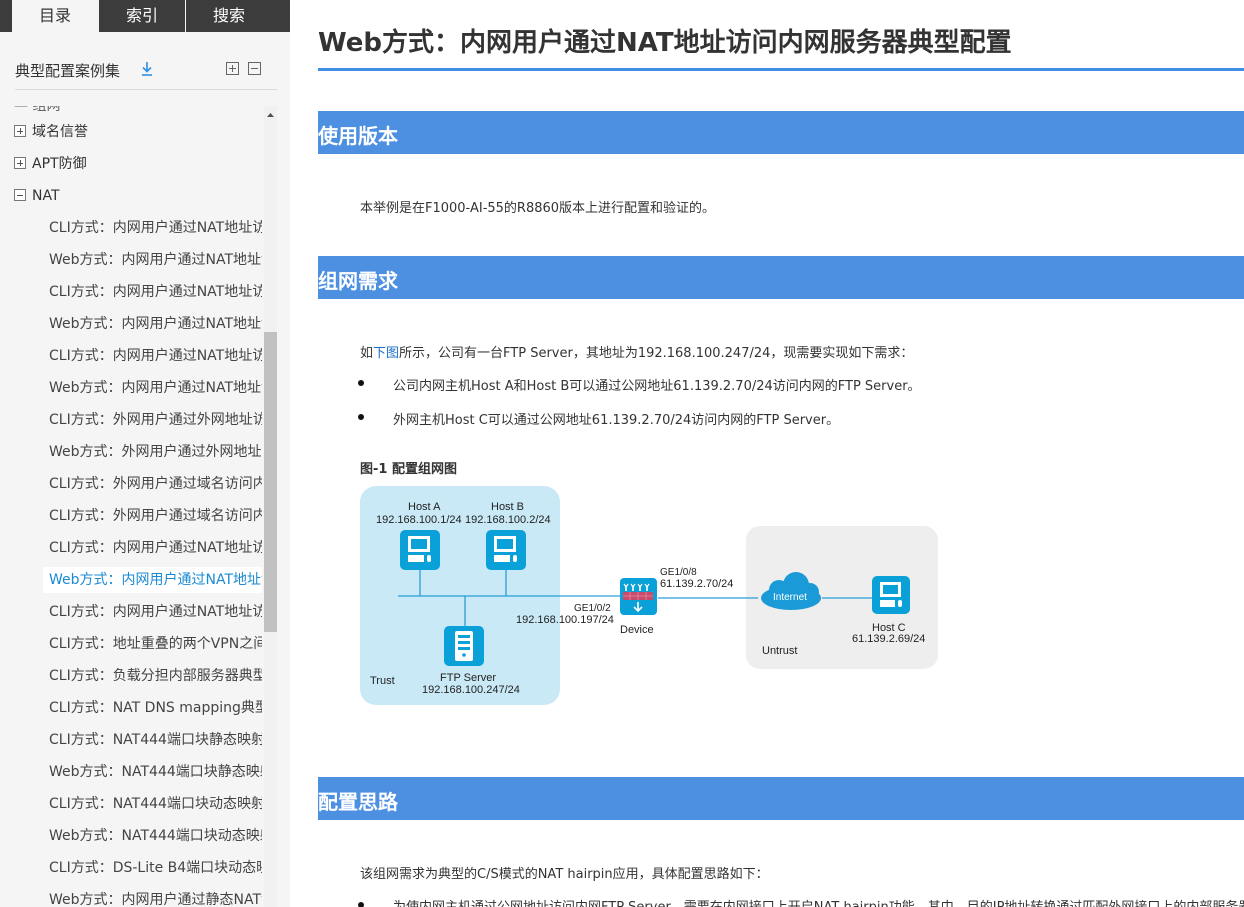 This screenshot has height=907, width=1244. Describe the element at coordinates (888, 639) in the screenshot. I see `host-c-ip: 61.139.2.69/24` at that location.